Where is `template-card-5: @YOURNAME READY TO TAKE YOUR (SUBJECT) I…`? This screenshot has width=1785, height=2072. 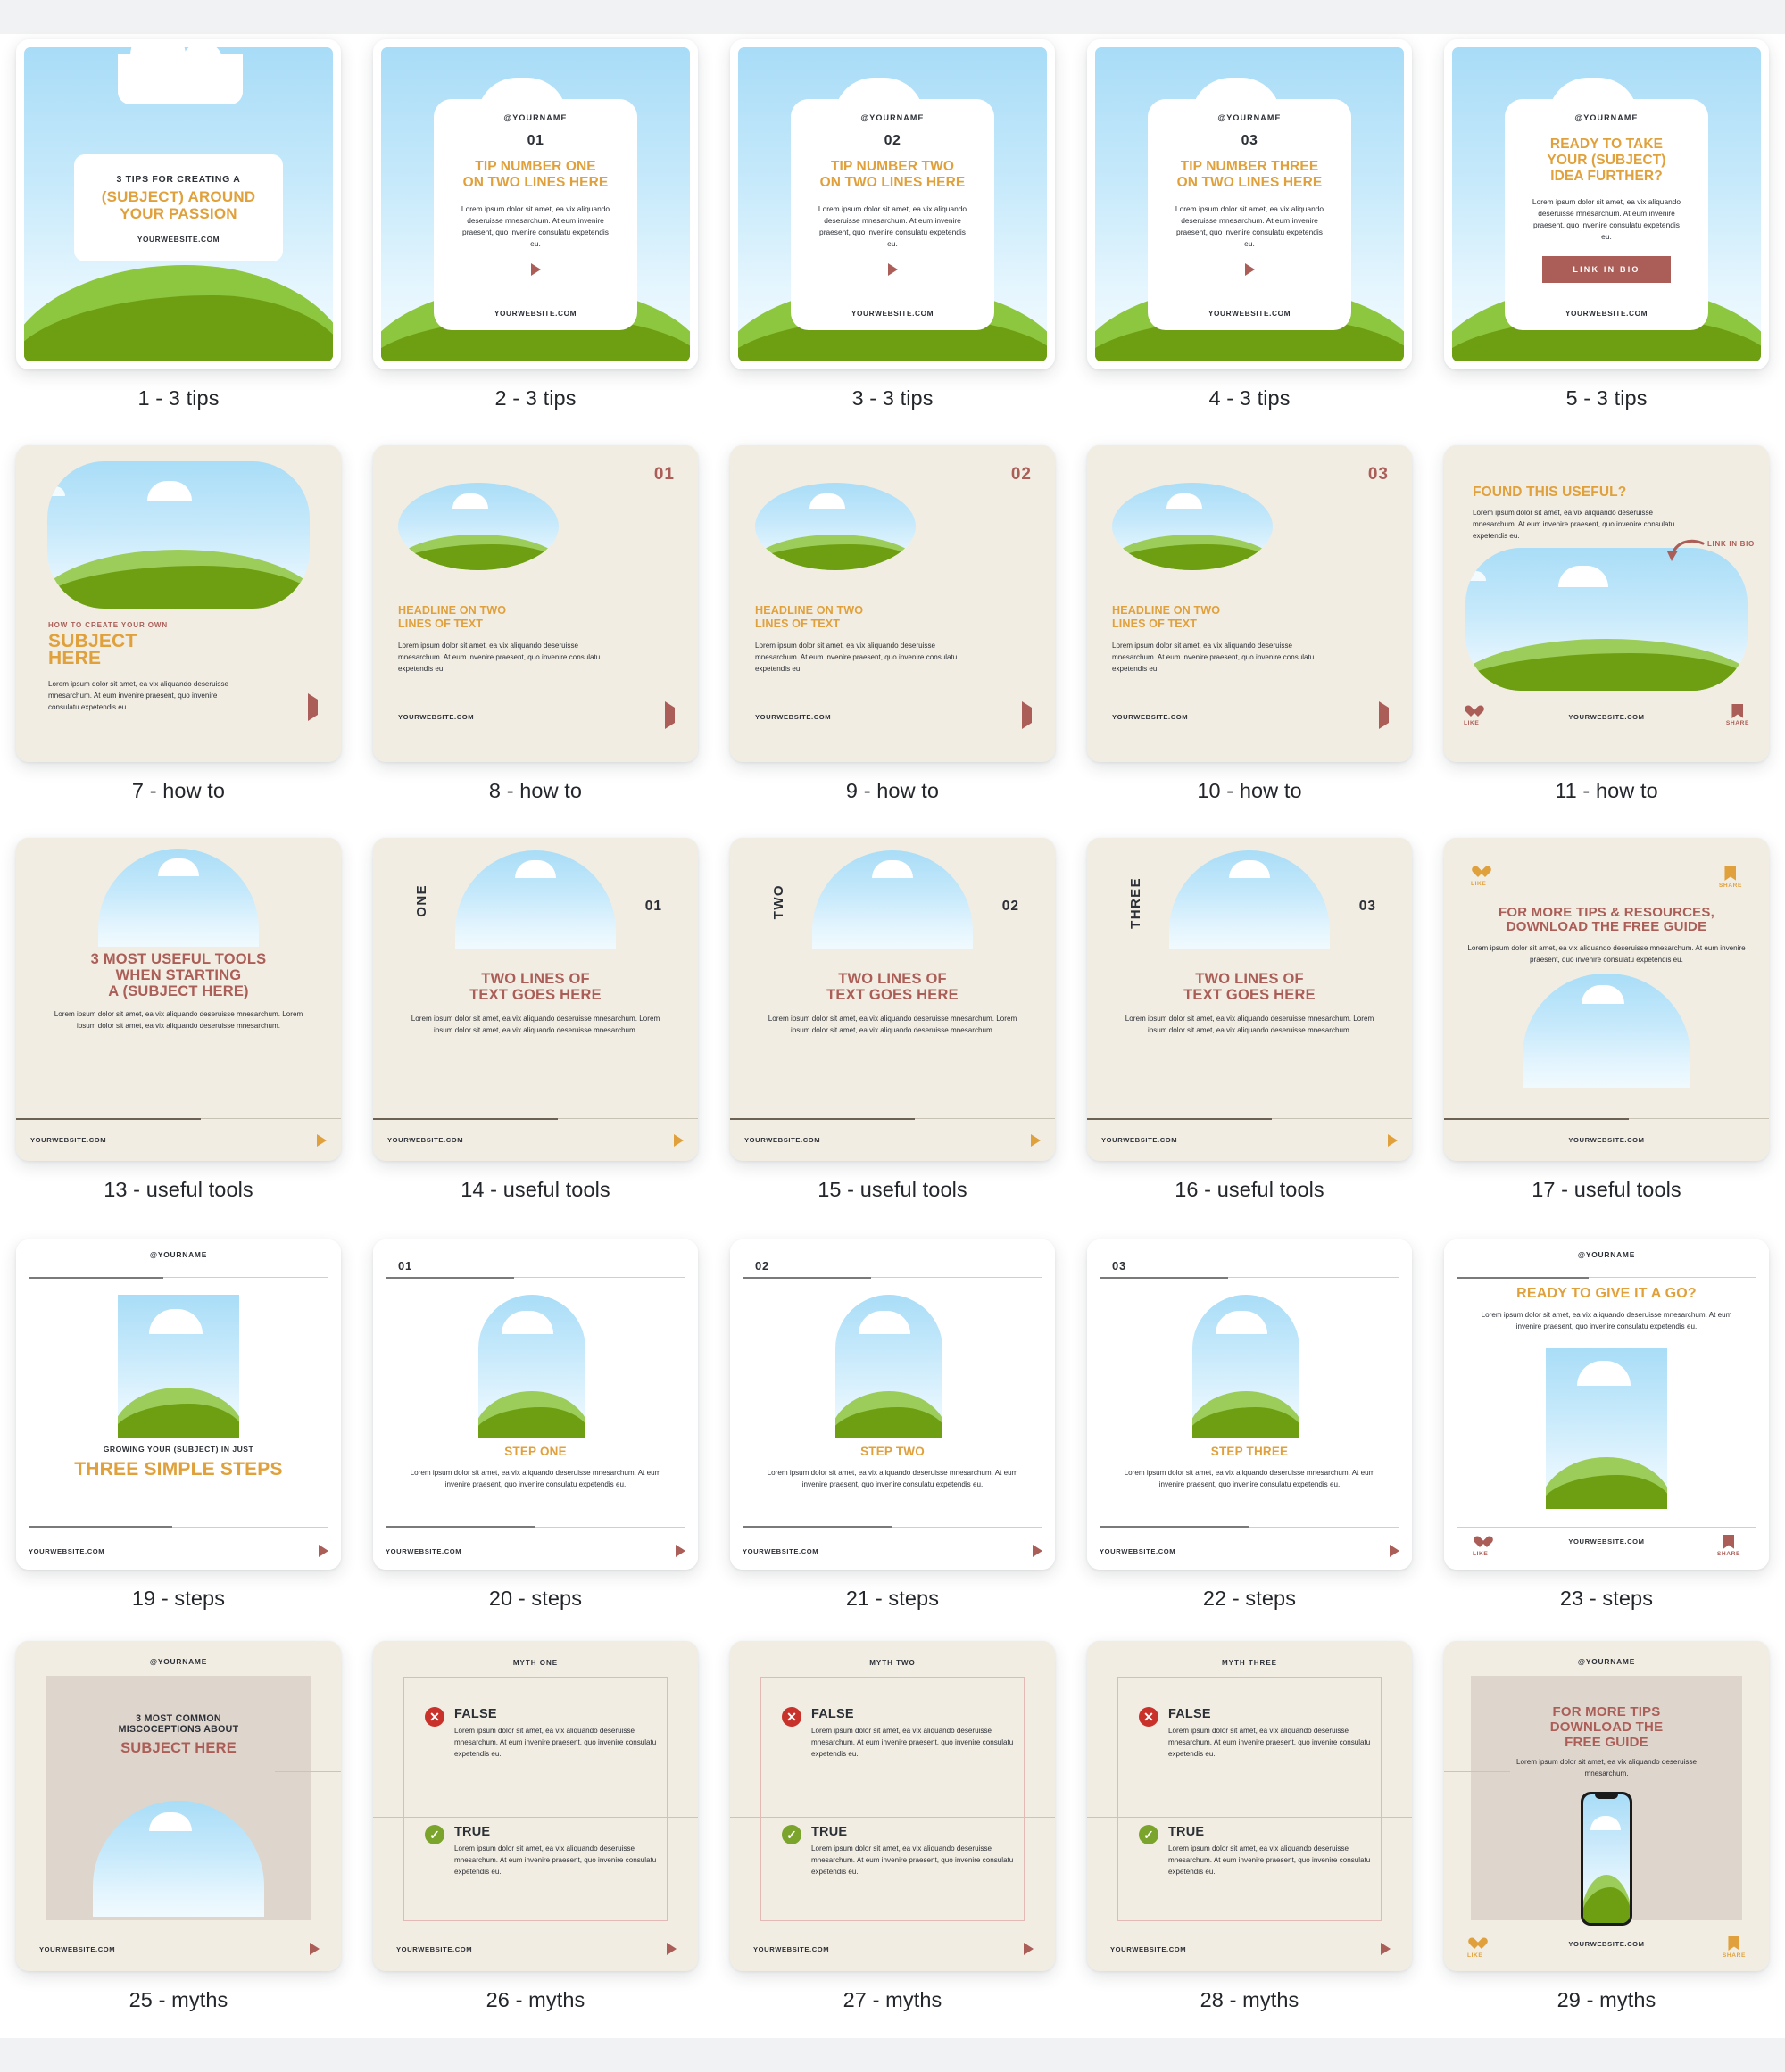
template-card-5: @YOURNAME READY TO TAKE YOUR (SUBJECT) I… is located at coordinates (1606, 204).